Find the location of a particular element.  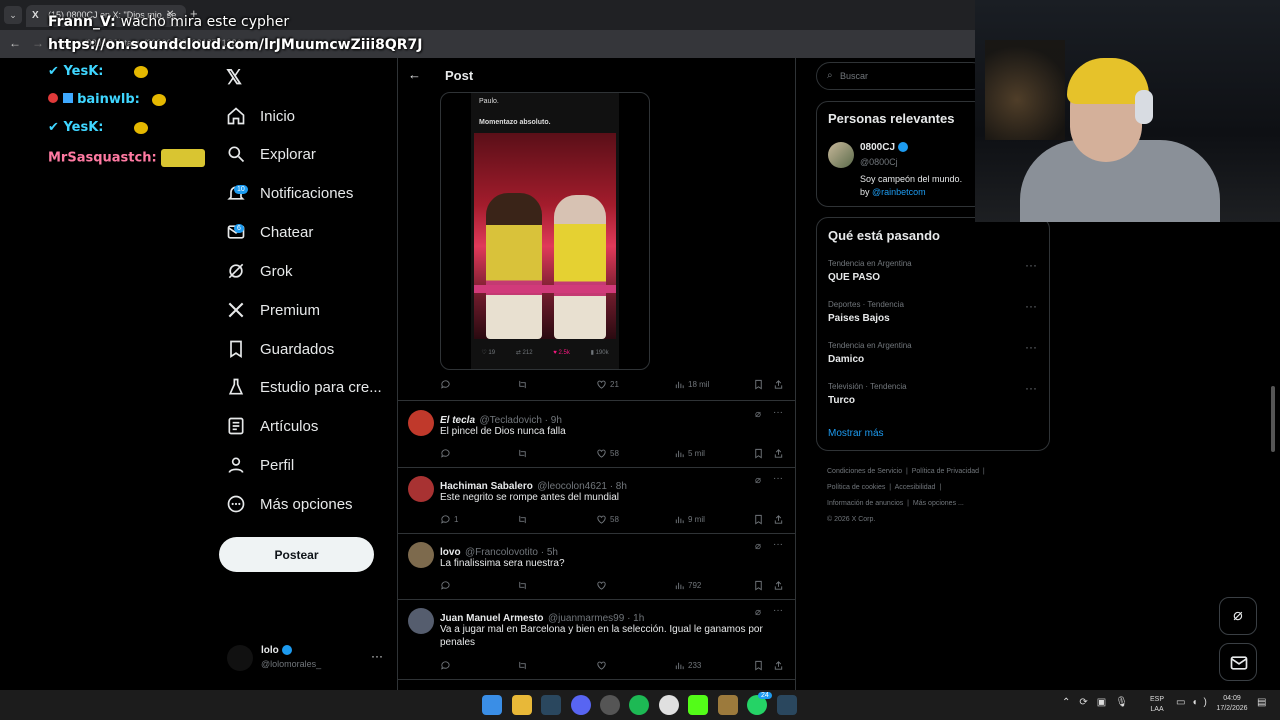

nav-item-explorar: Explorar is located at coordinates (271, 154).